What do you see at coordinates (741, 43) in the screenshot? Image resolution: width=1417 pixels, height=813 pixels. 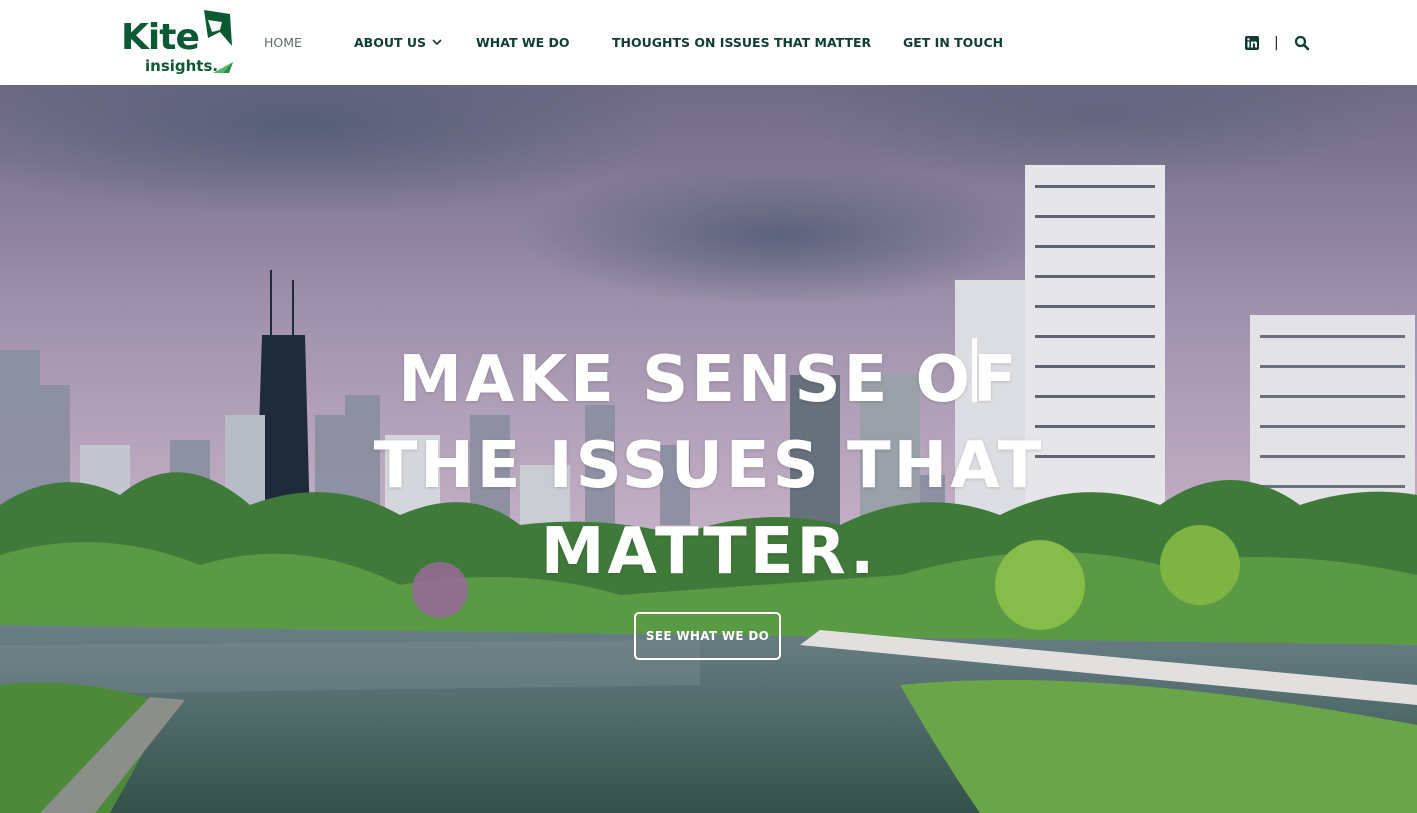 I see `nav-thoughts: THOUGHTS ON ISSUES THAT MATTER` at bounding box center [741, 43].